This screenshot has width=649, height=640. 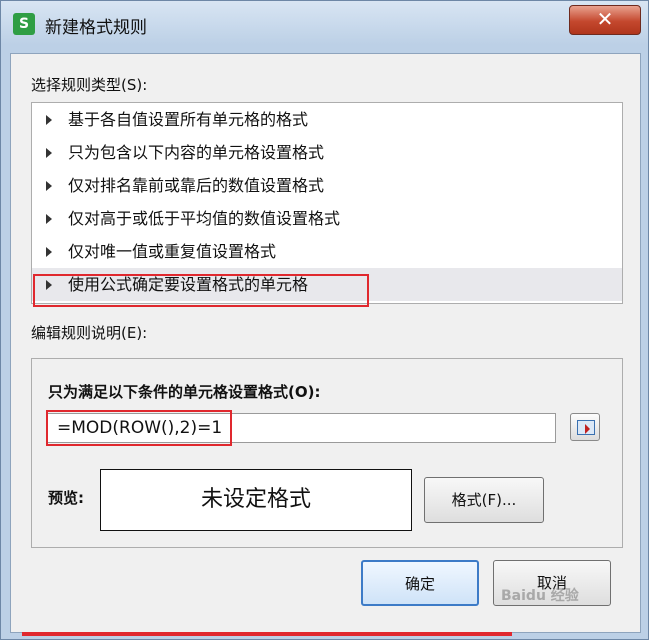 I want to click on rule-type-item-label: 只为包含以下内容的单元格设置格式, so click(x=196, y=152).